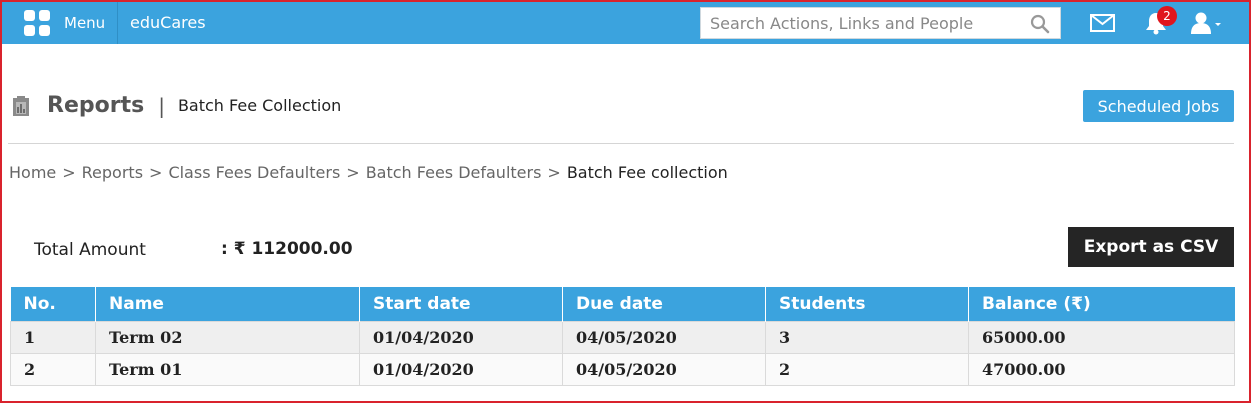 The image size is (1251, 403). Describe the element at coordinates (1101, 337) in the screenshot. I see `cell-balance: 65000.00` at that location.